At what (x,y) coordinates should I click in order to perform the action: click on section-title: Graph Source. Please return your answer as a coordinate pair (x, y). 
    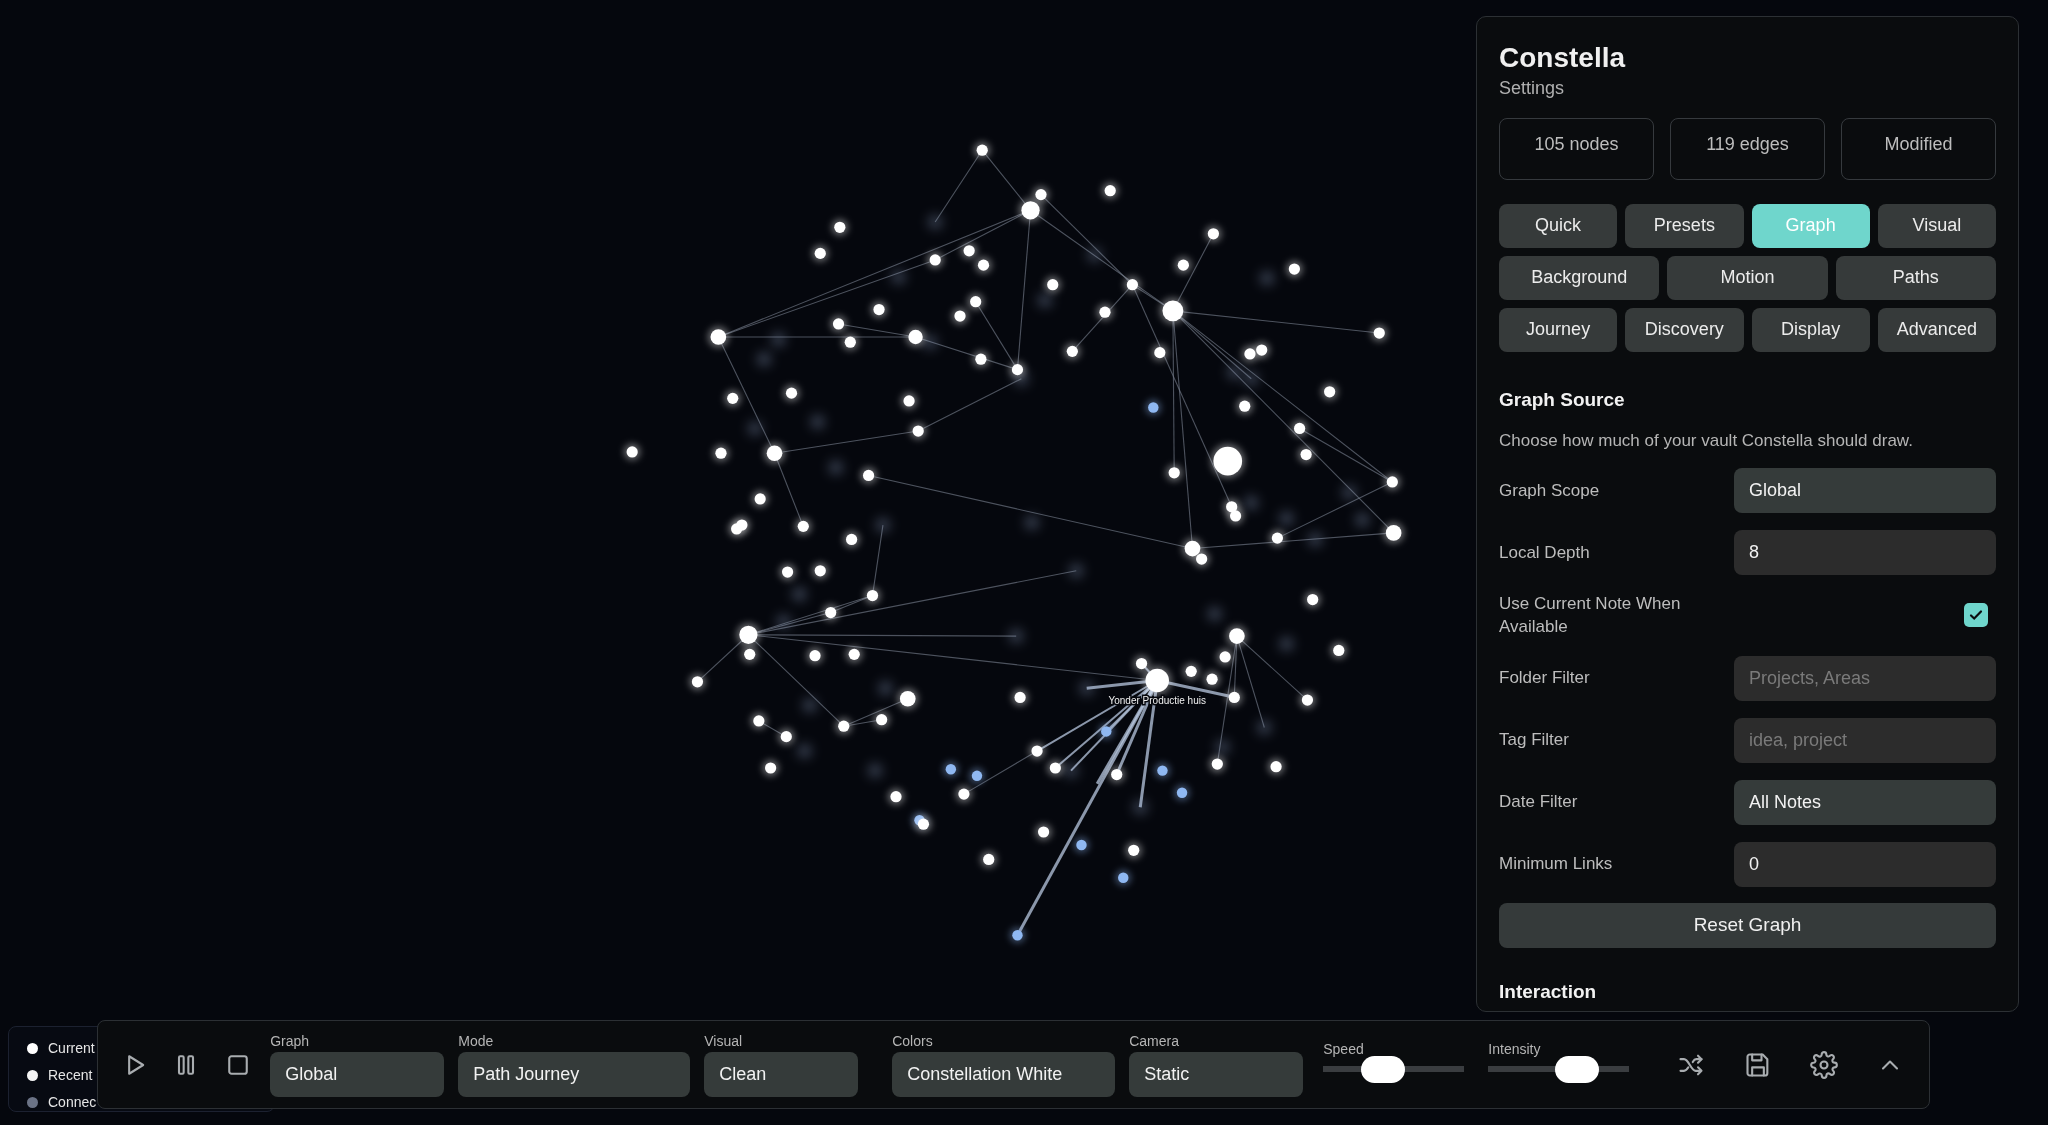
    Looking at the image, I should click on (1562, 399).